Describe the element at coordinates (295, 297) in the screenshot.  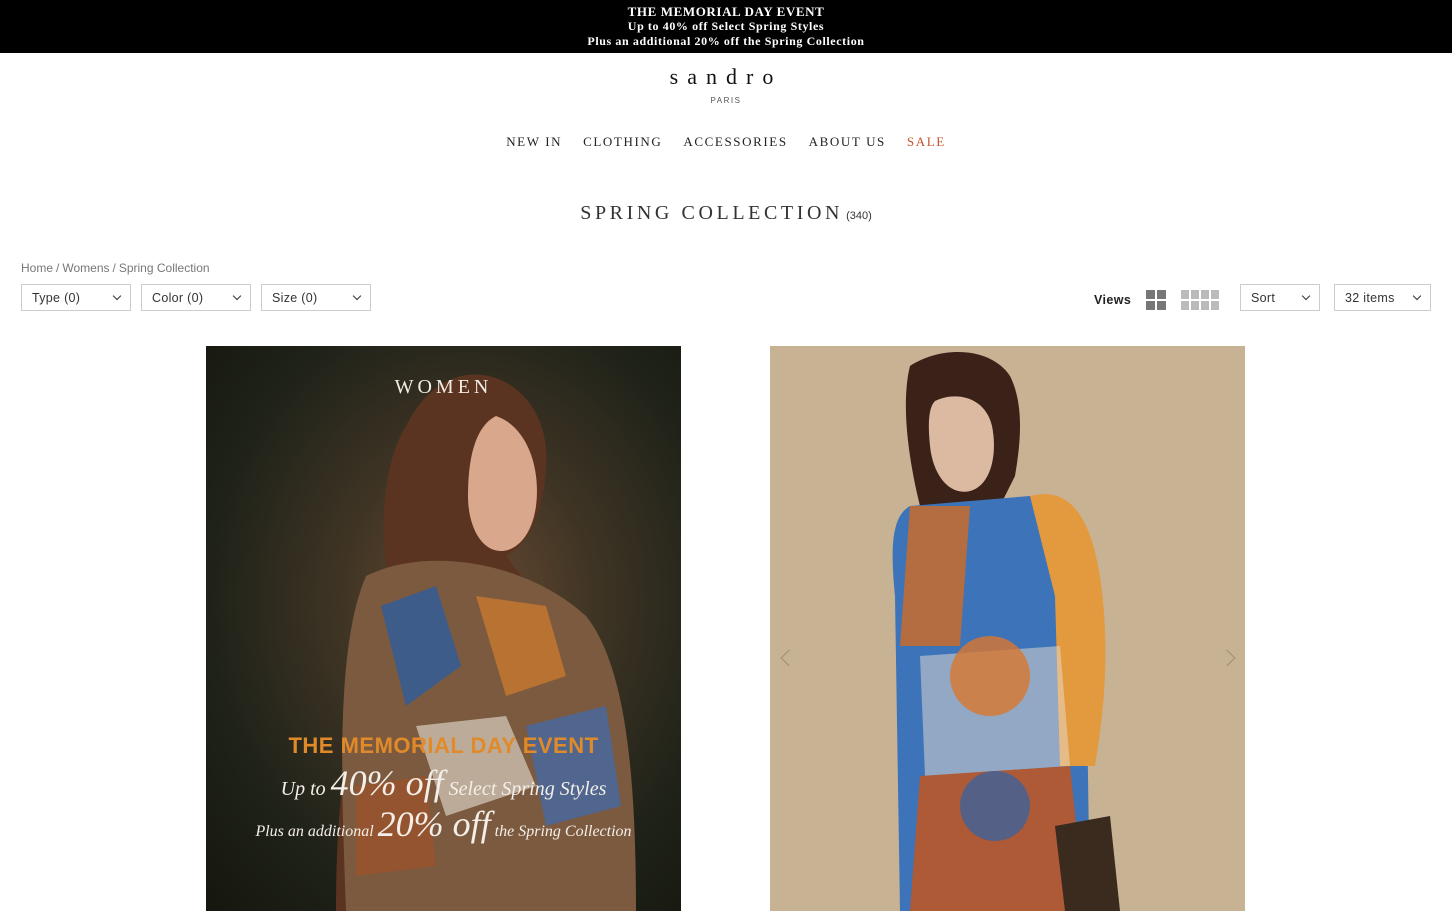
I see `filter-size-label: Size (0)` at that location.